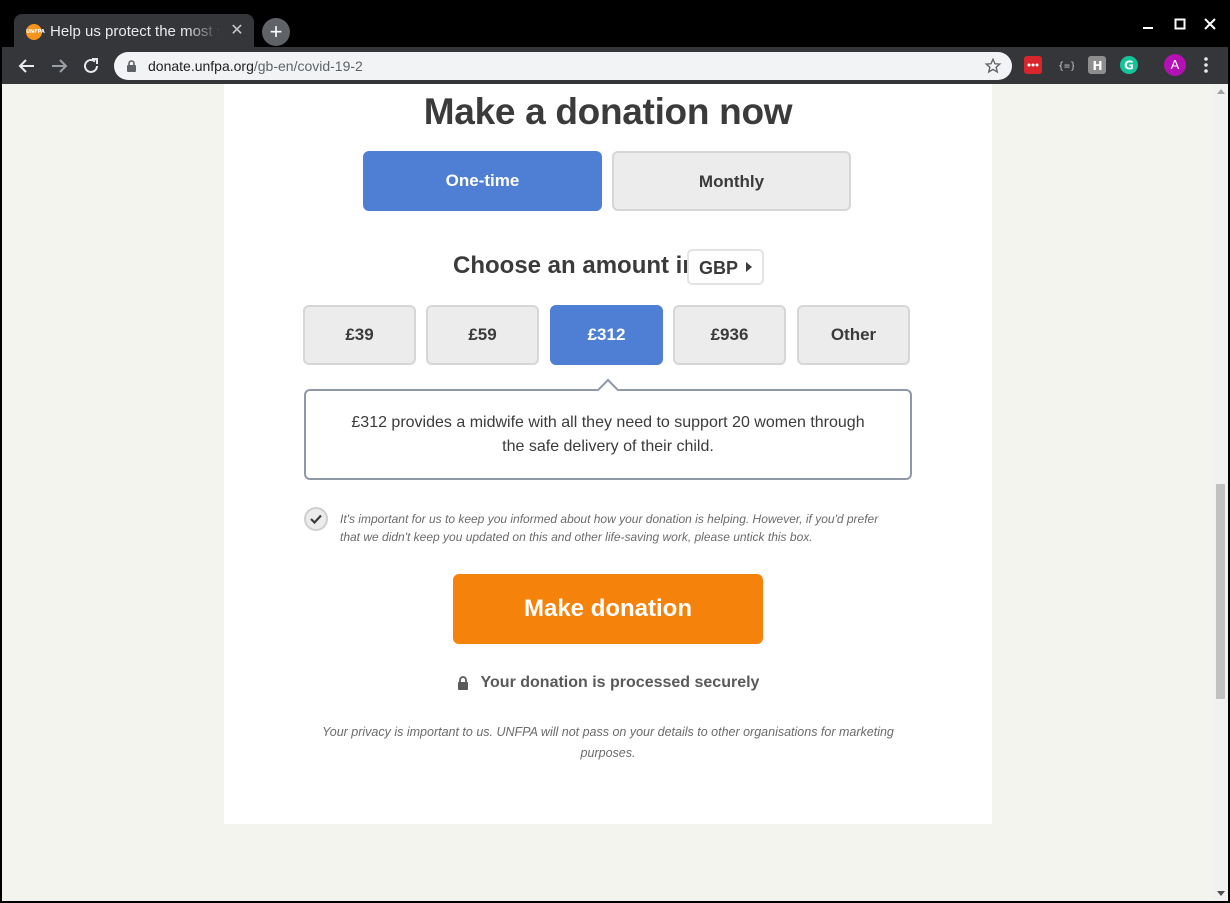 This screenshot has width=1230, height=903. I want to click on scroll-thumb, so click(1220, 591).